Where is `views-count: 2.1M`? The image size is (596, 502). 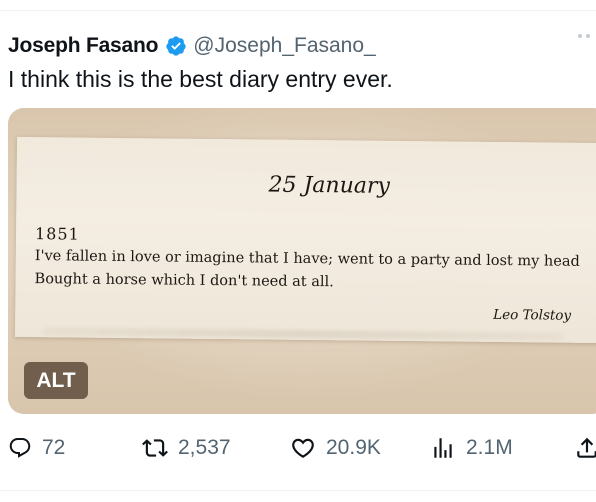
views-count: 2.1M is located at coordinates (489, 447).